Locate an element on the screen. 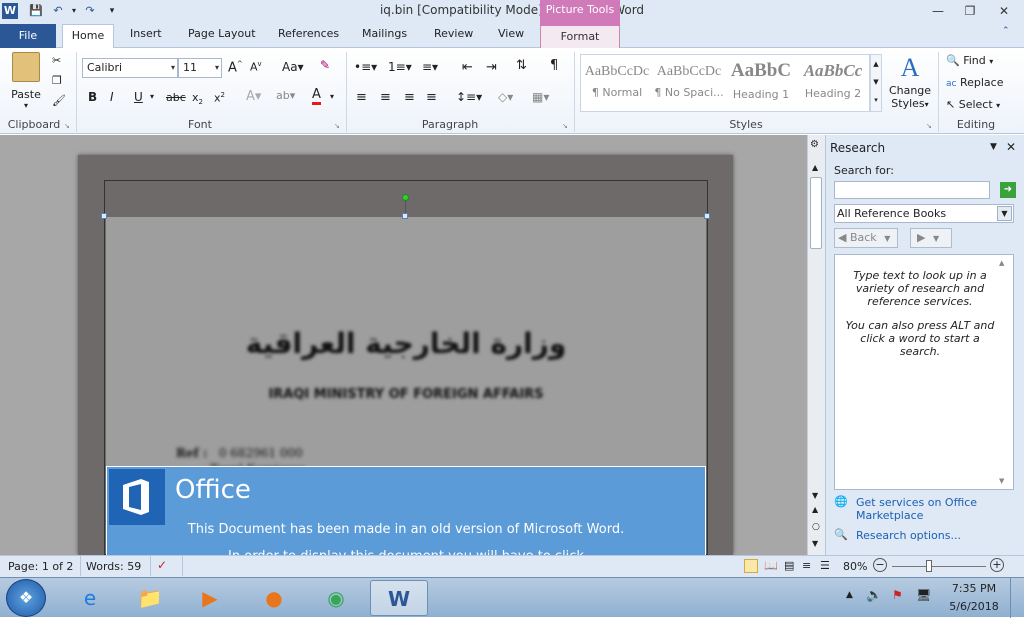 This screenshot has height=618, width=1024. styles-launcher-icon: ↘ is located at coordinates (929, 126).